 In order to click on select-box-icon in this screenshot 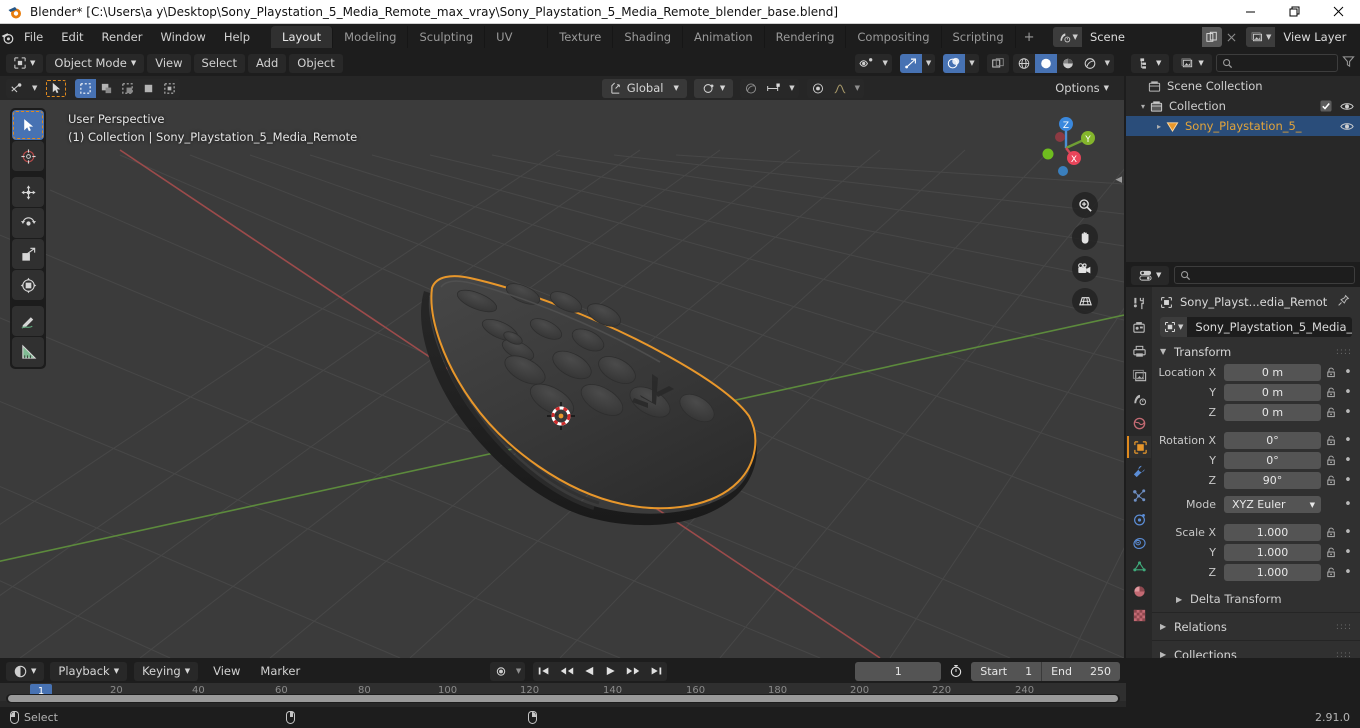, I will do `click(86, 88)`.